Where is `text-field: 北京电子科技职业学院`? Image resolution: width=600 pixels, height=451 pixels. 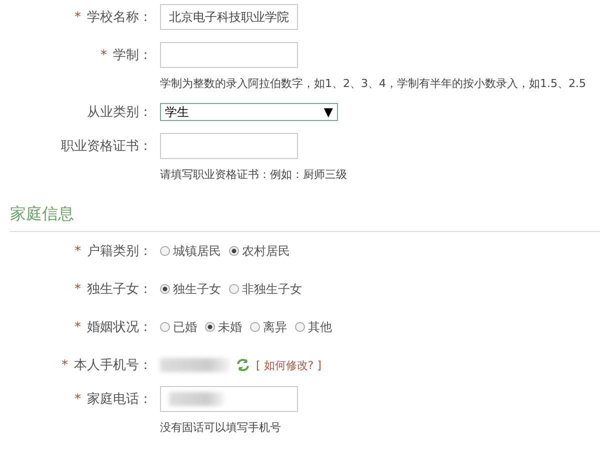
text-field: 北京电子科技职业学院 is located at coordinates (229, 17).